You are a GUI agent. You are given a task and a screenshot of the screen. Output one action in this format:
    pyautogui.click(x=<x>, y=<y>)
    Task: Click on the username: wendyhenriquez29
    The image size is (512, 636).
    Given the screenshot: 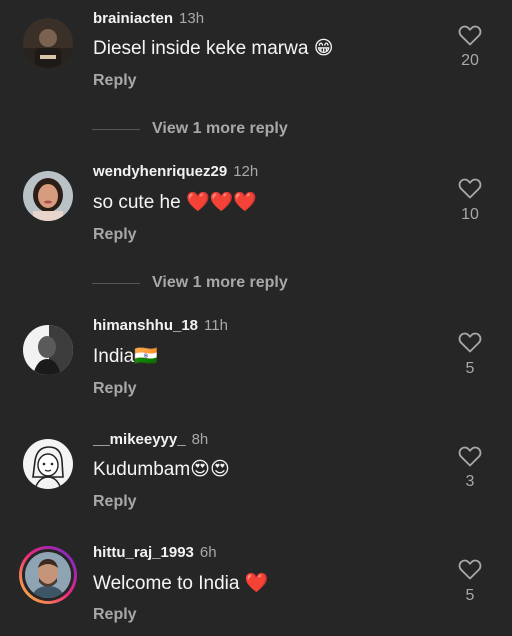 What is the action you would take?
    pyautogui.click(x=160, y=171)
    